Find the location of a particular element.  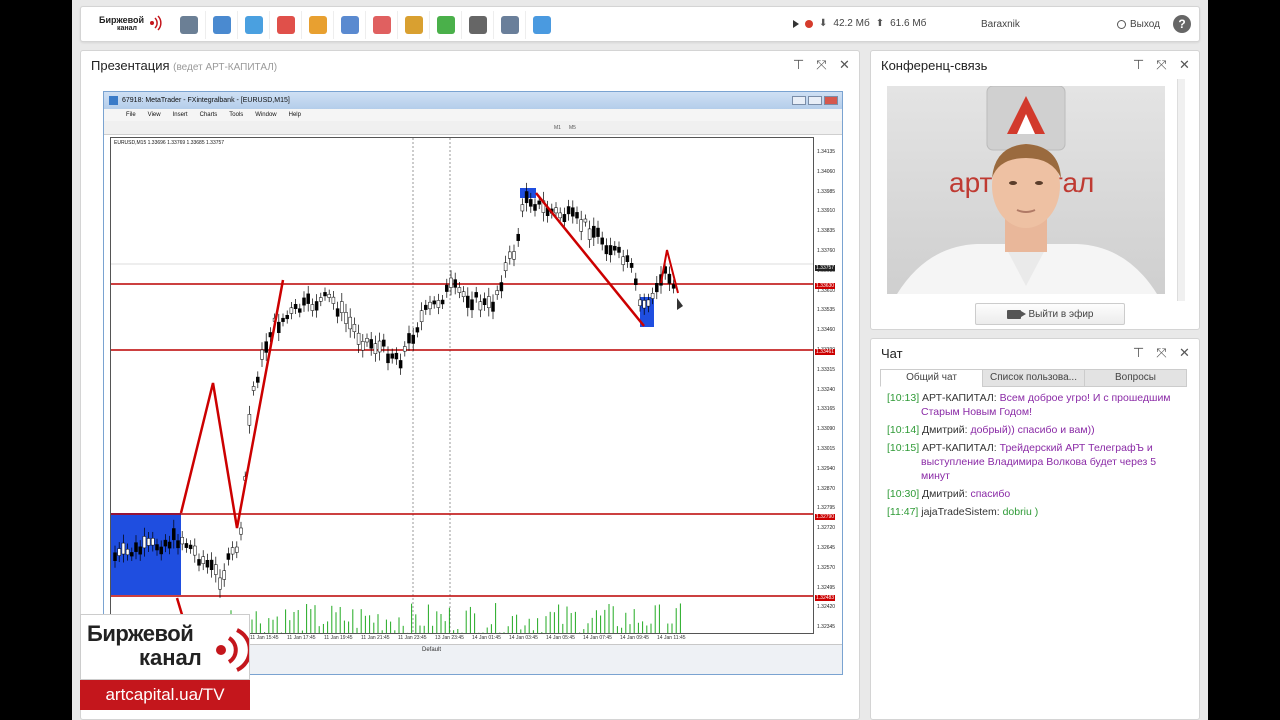

go-on-air-button: Выйти в эфир is located at coordinates (1050, 314).